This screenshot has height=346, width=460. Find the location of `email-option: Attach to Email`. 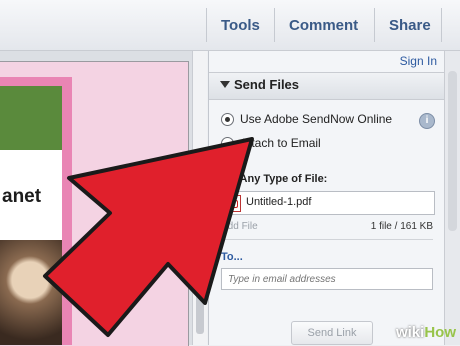

email-option: Attach to Email is located at coordinates (271, 143).